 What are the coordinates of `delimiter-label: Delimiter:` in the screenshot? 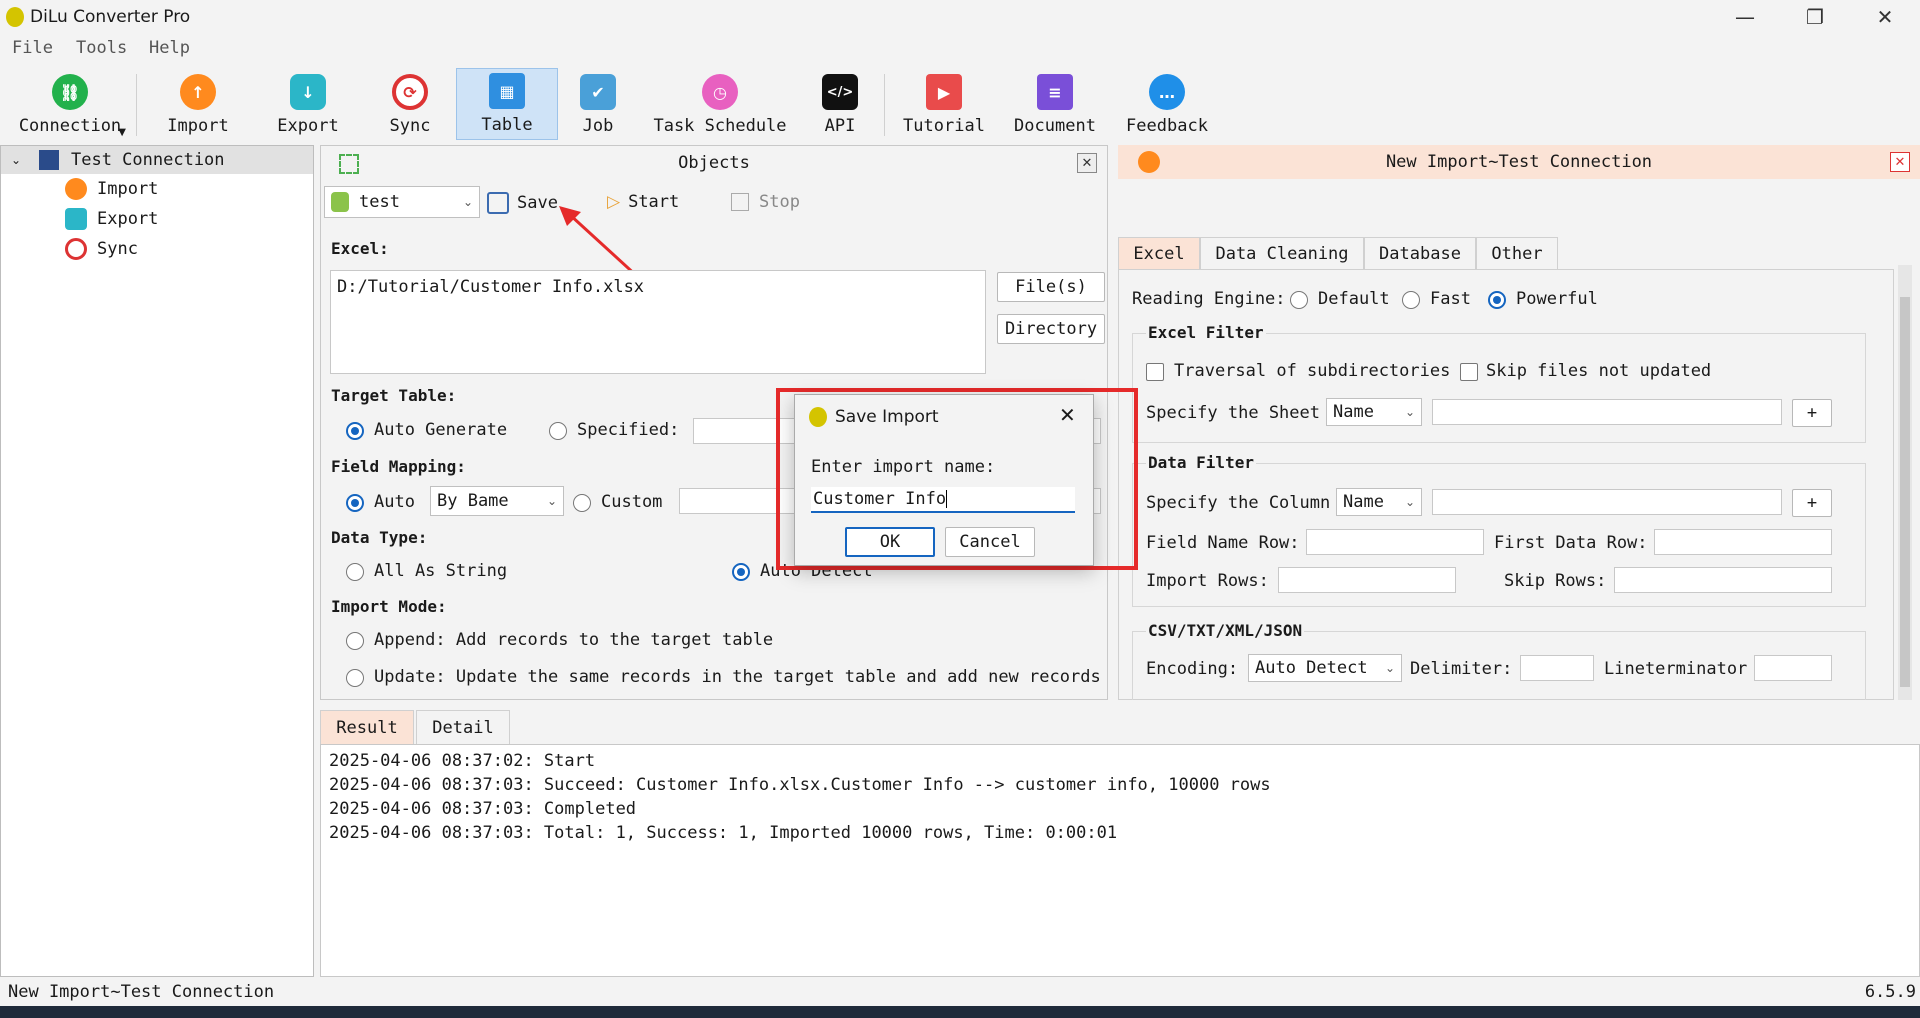 It's located at (1461, 669).